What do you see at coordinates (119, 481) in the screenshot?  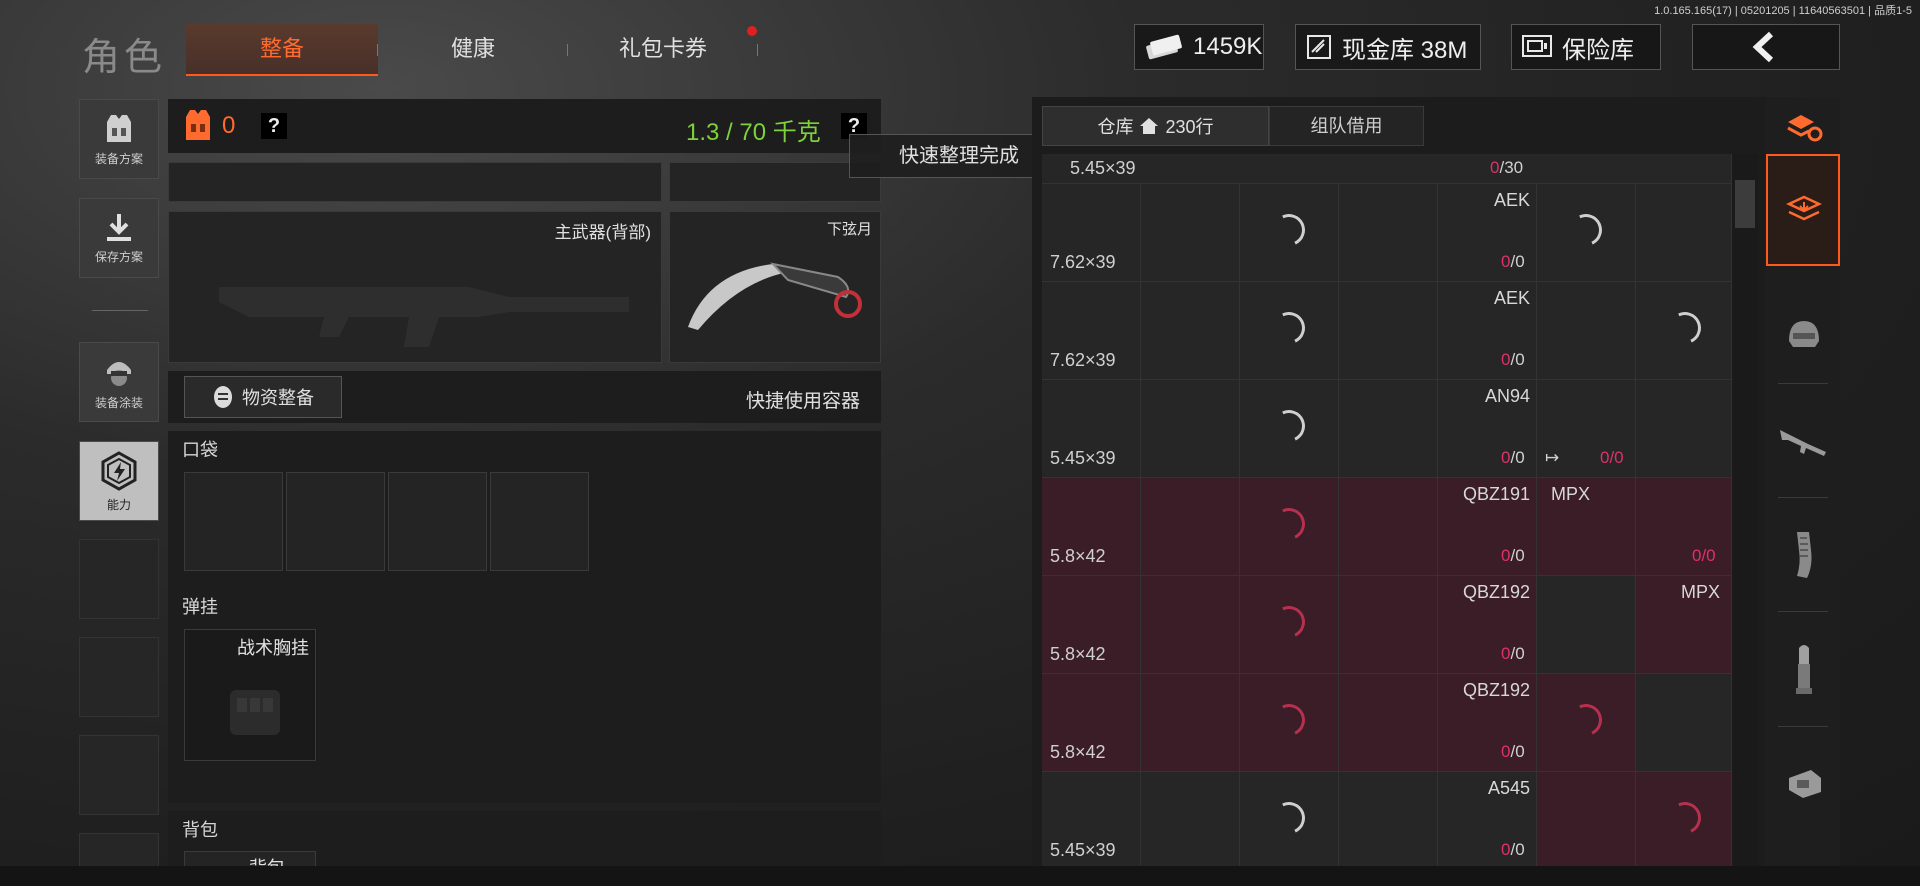 I see `ability-button: 能力` at bounding box center [119, 481].